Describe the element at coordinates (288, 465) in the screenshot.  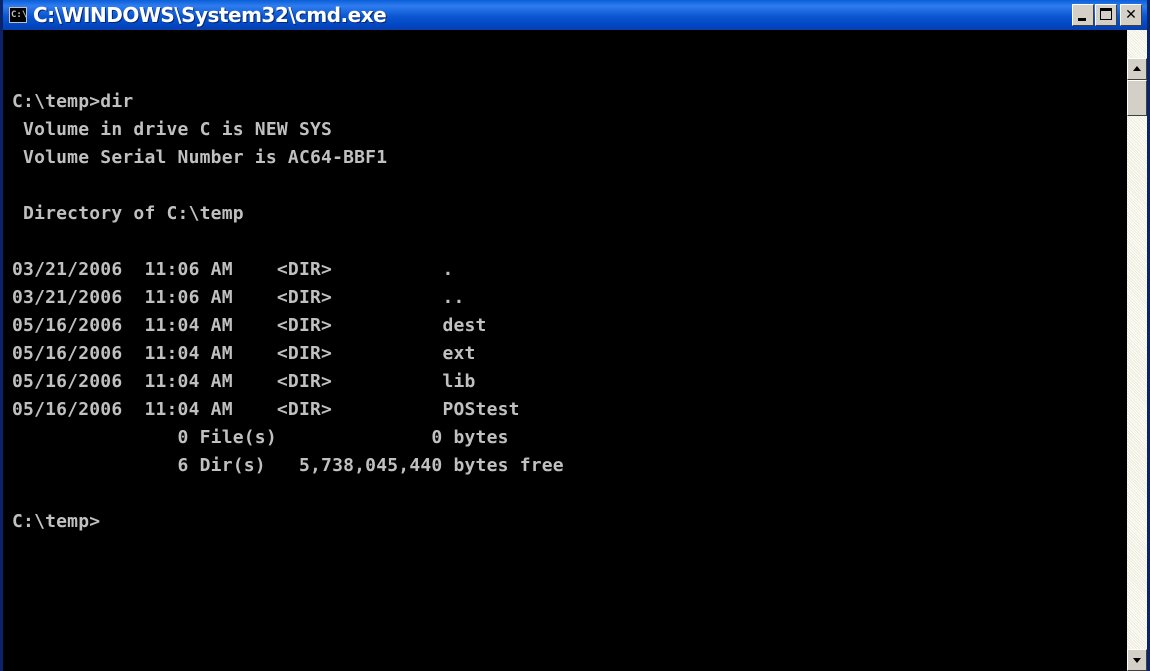
I see `console-line: 6 Dir(s) 5,738,045,440 bytes free` at that location.